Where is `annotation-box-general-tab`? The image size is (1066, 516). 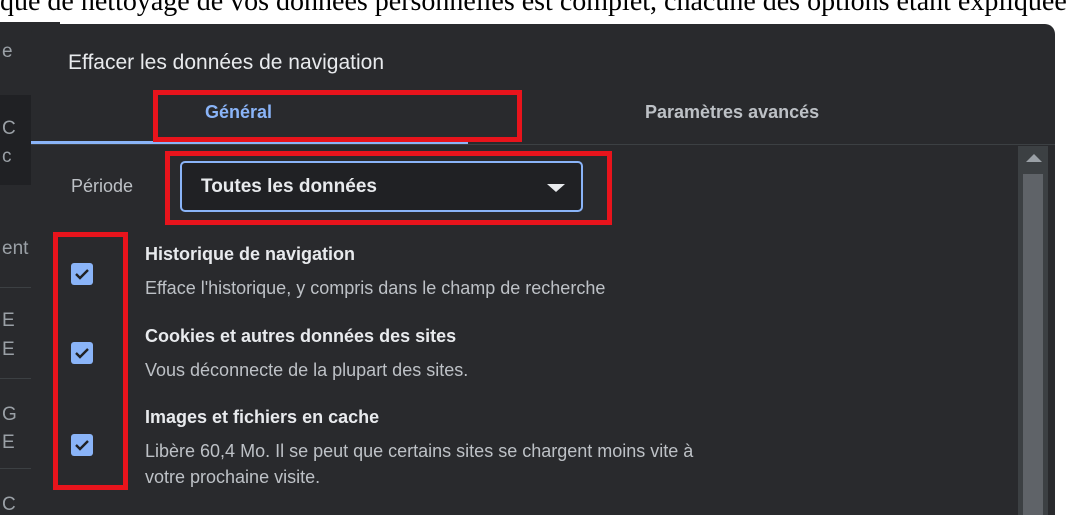
annotation-box-general-tab is located at coordinates (337, 116).